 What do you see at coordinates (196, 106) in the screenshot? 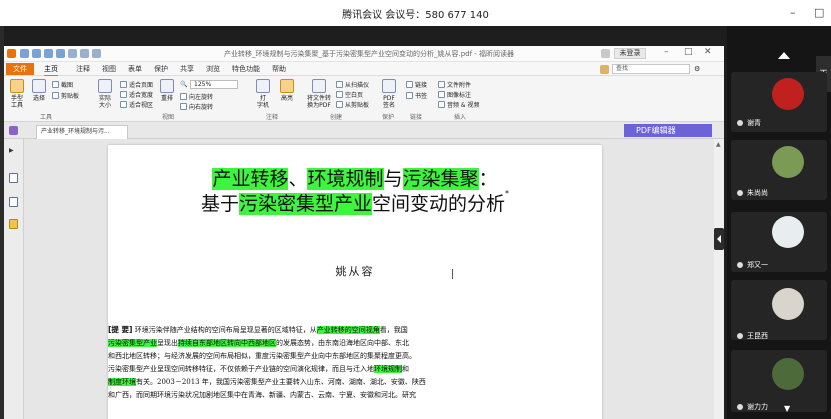
I see `rotate-right-button: 向右旋转` at bounding box center [196, 106].